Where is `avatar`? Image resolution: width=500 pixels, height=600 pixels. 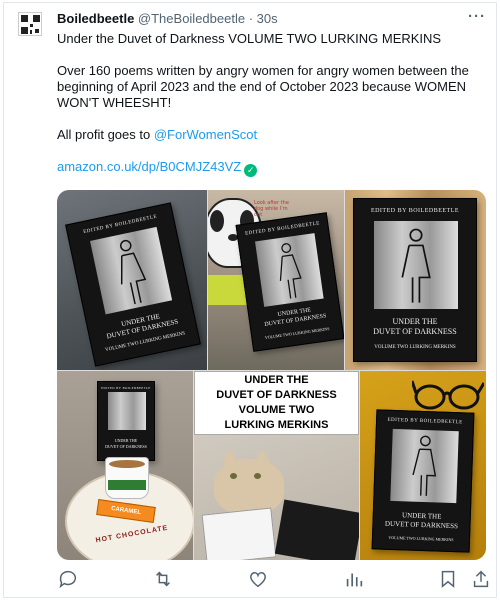 avatar is located at coordinates (30, 24).